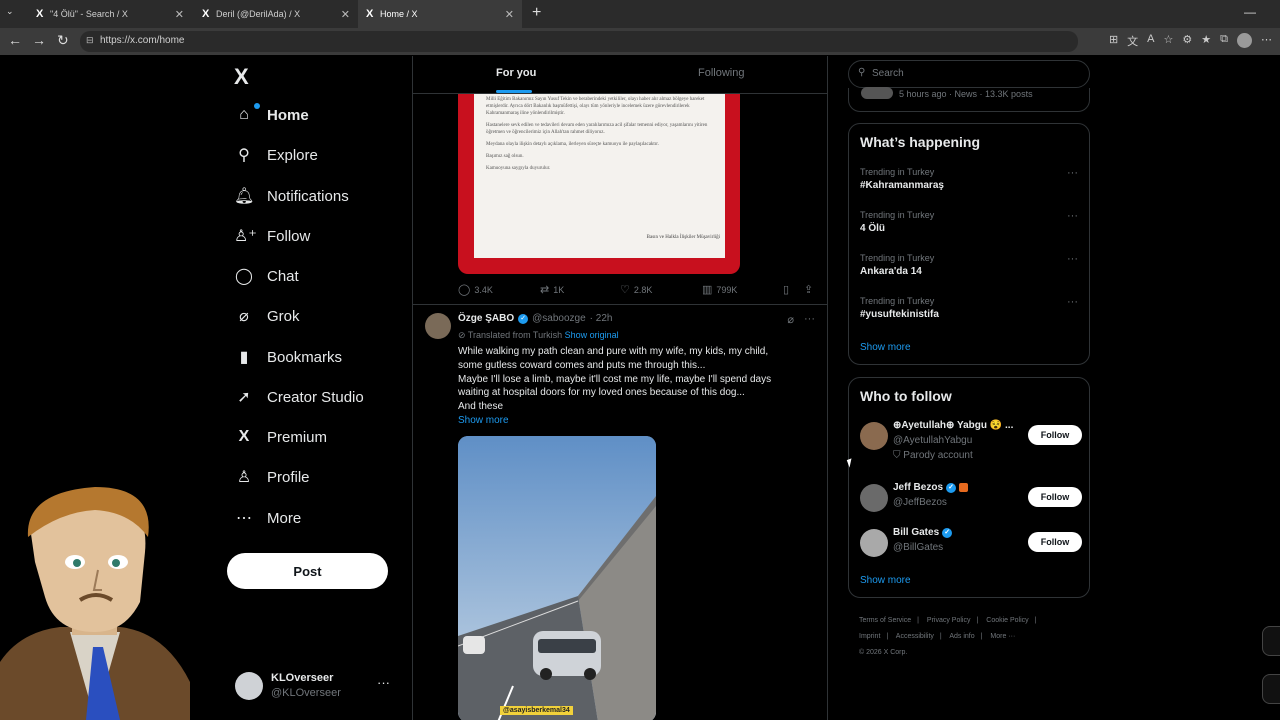  What do you see at coordinates (1169, 41) in the screenshot?
I see `favorite-star-icon: ☆` at bounding box center [1169, 41].